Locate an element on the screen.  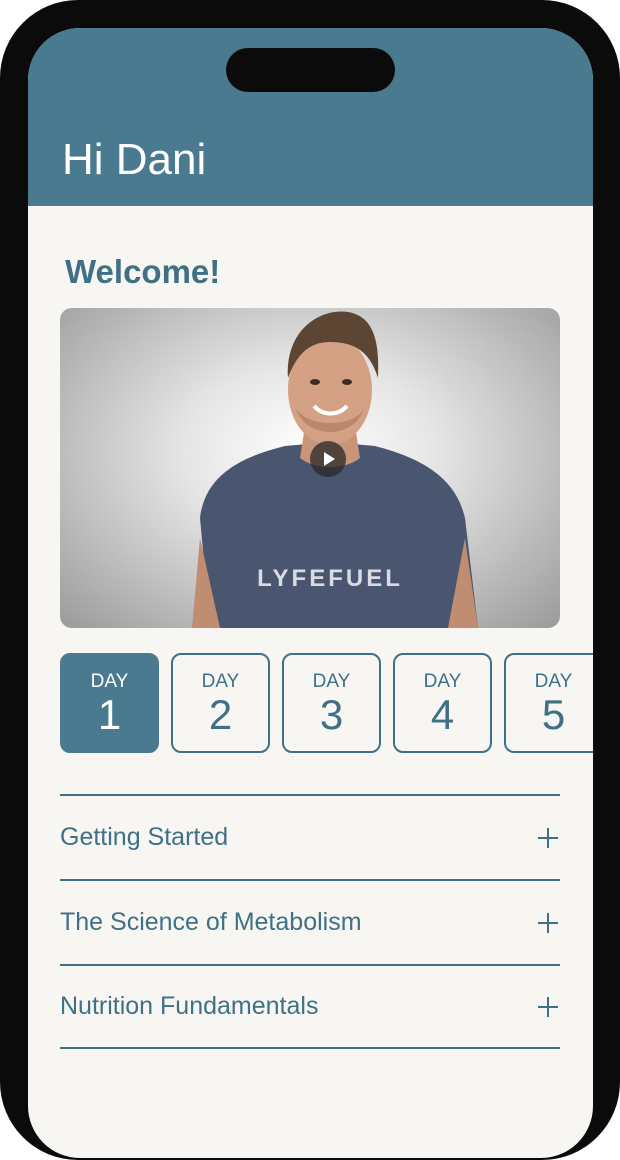
welcome-heading: Welcome! is located at coordinates (143, 271).